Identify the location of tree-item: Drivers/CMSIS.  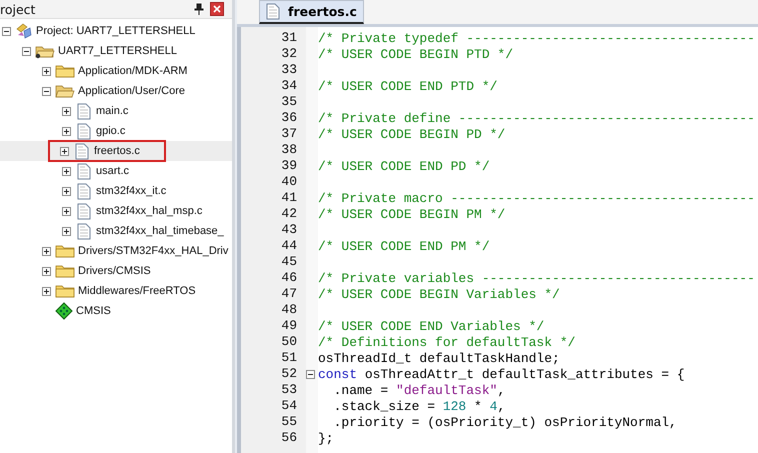
(114, 271).